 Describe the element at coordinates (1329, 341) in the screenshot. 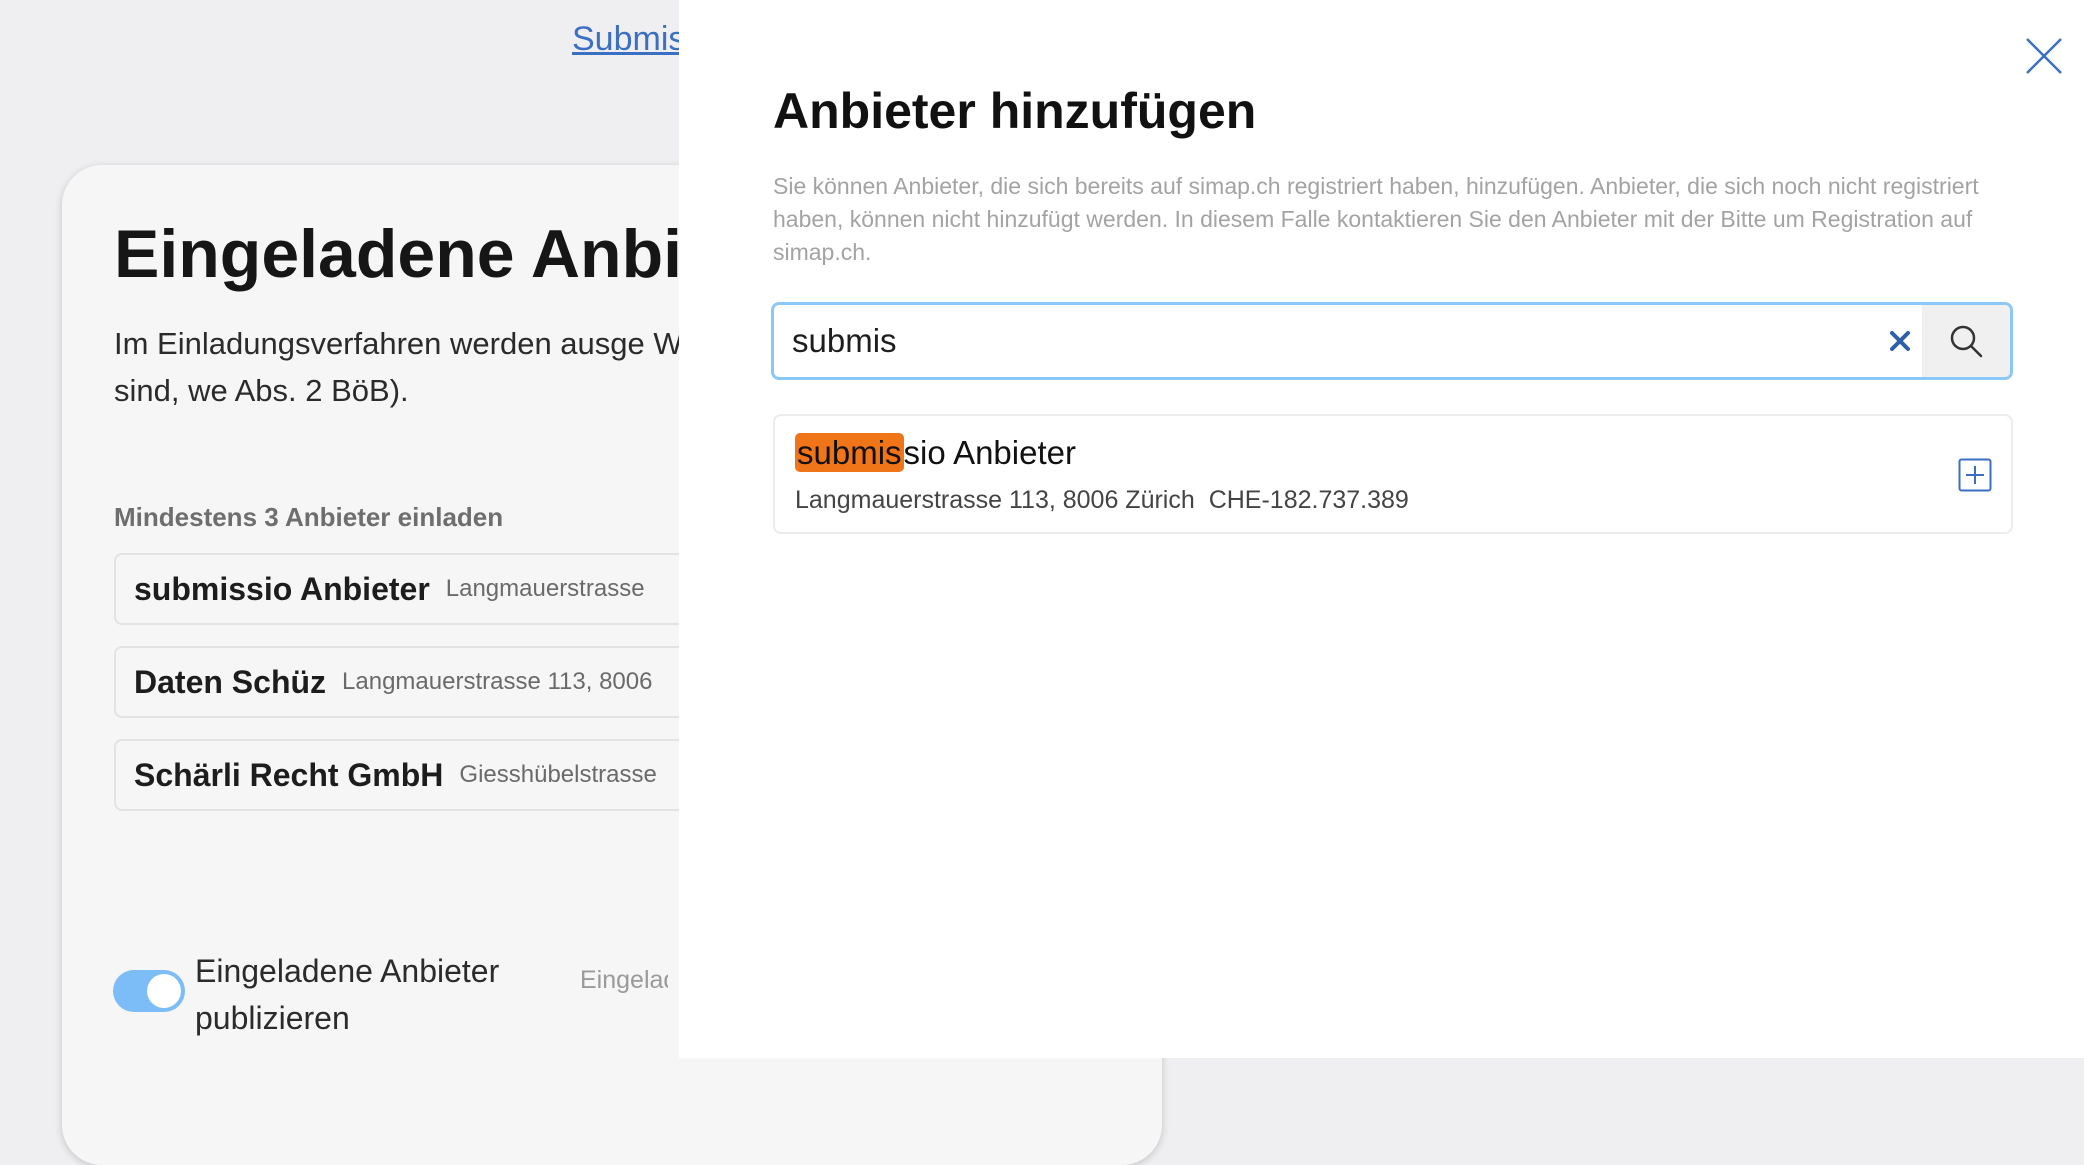

I see `search-input` at that location.